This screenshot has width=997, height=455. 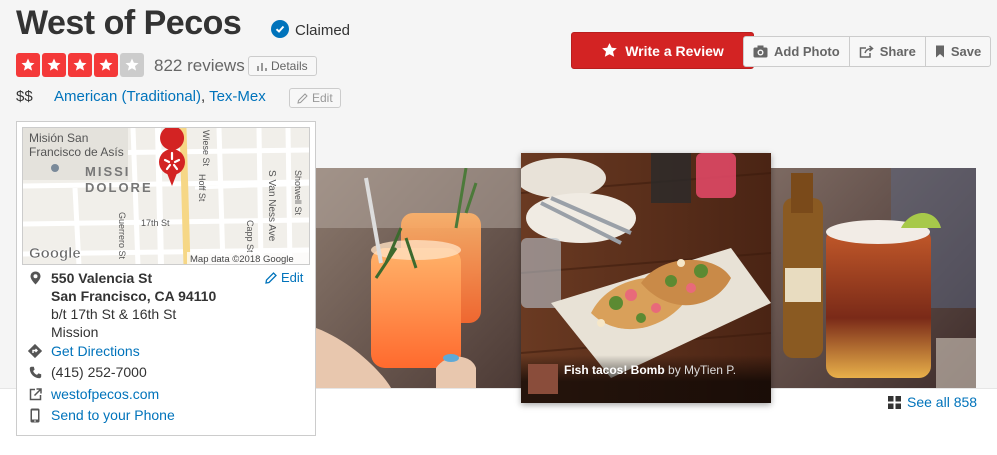 I want to click on website-row: westofpecos.com, so click(x=93, y=394).